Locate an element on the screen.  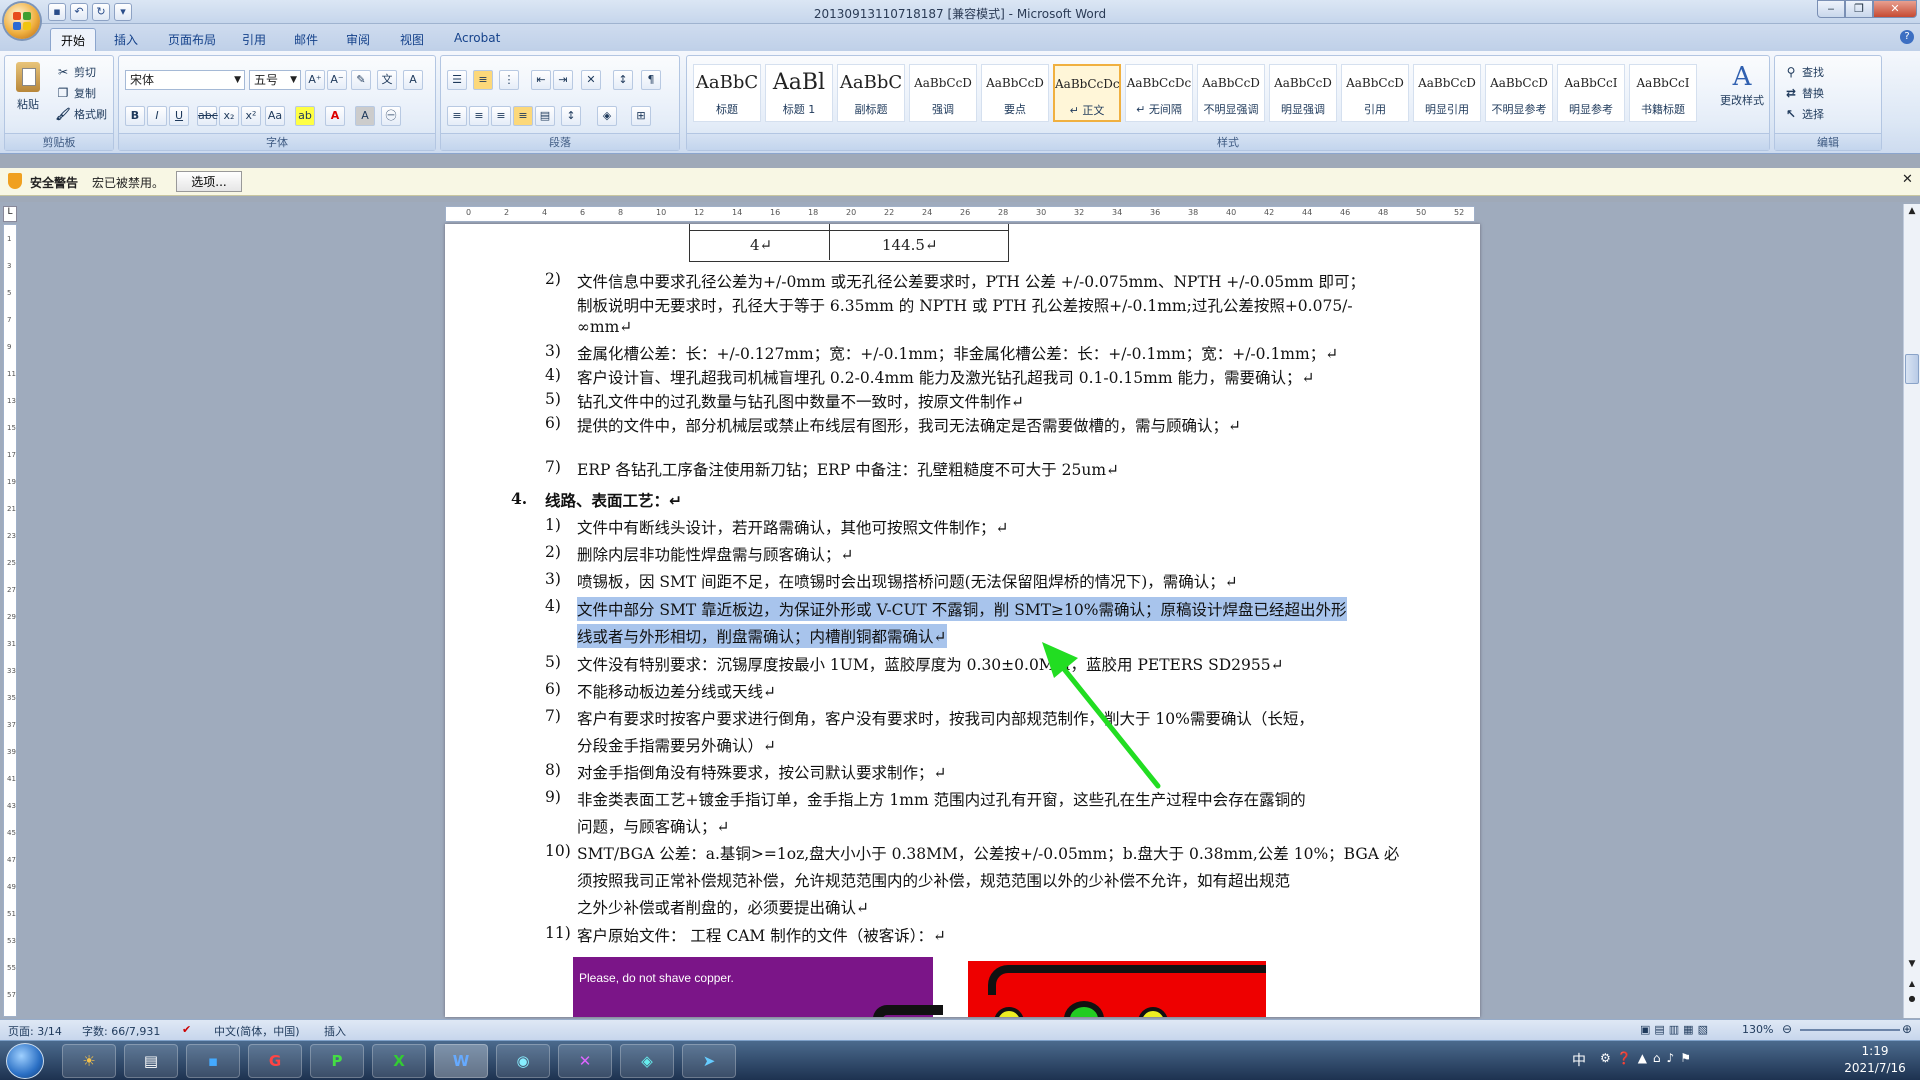
cut-button: ✂ 剪切 is located at coordinates (75, 72).